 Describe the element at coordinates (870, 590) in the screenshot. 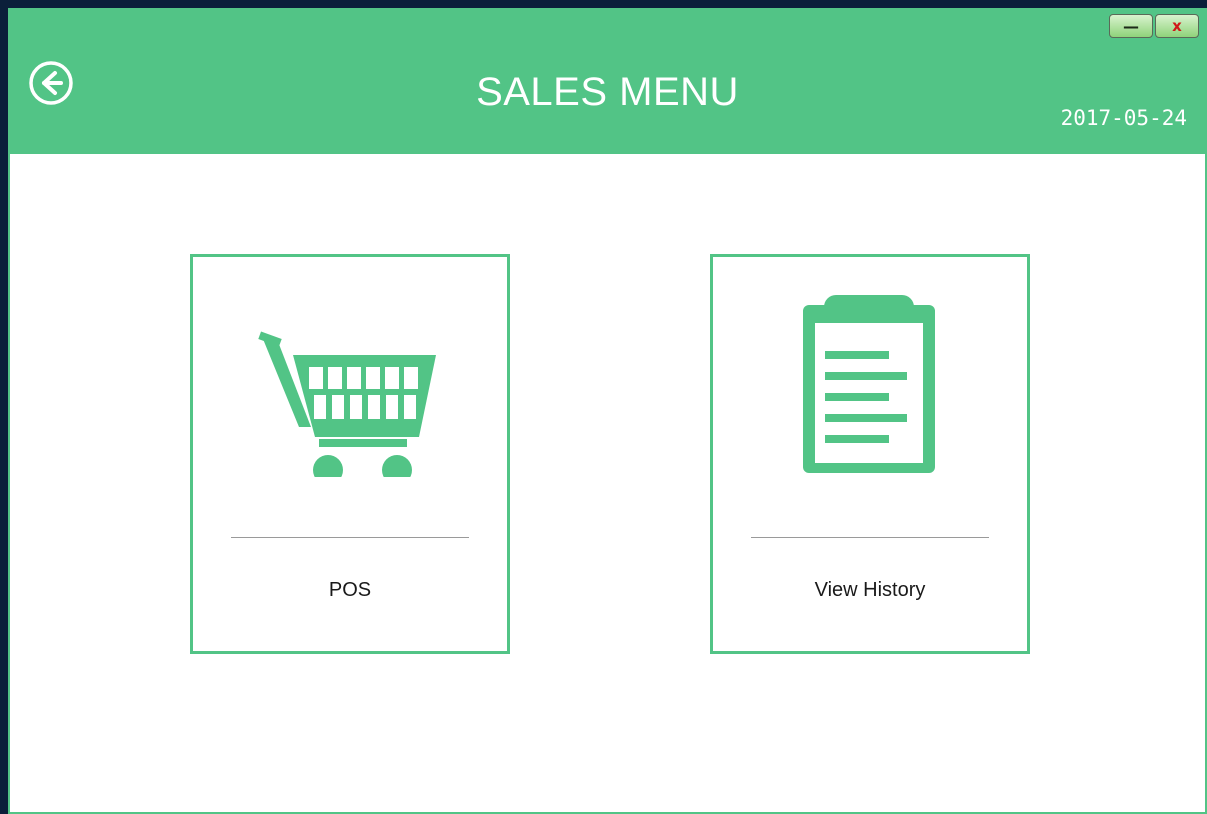

I see `view-history-label: View History` at that location.